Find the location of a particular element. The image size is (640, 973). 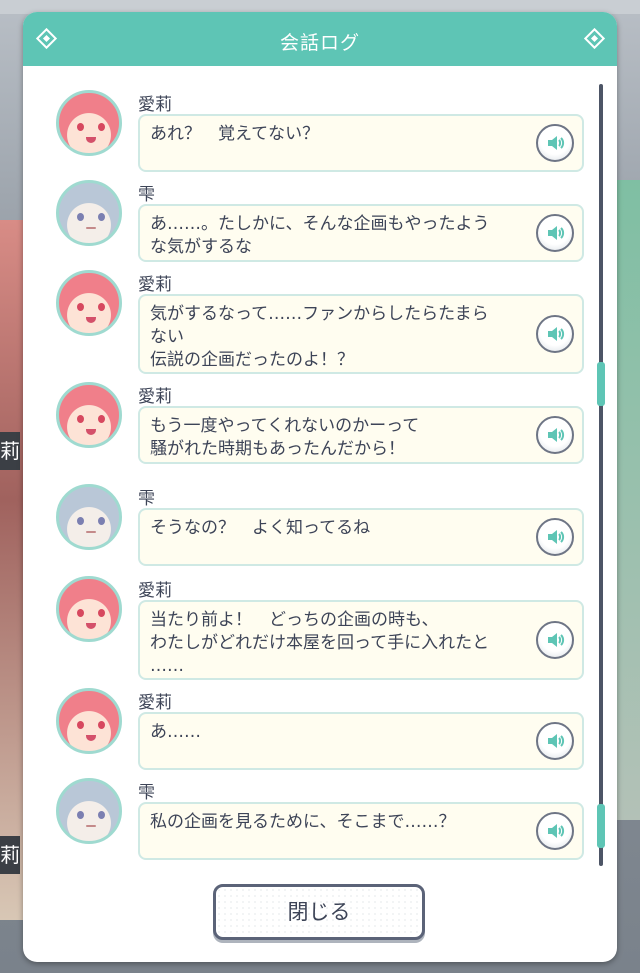

close-button: 閉じる is located at coordinates (319, 912).